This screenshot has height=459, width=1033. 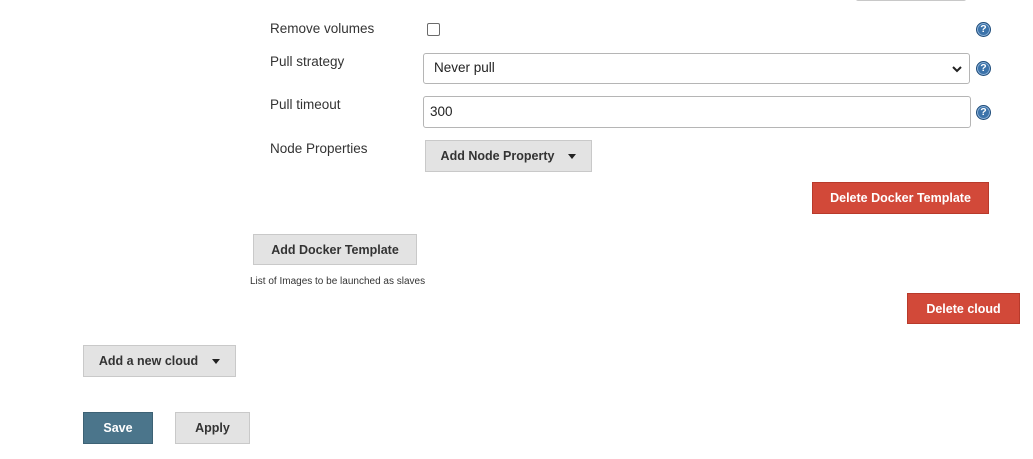 What do you see at coordinates (911, 0) in the screenshot?
I see `previous-button-edge` at bounding box center [911, 0].